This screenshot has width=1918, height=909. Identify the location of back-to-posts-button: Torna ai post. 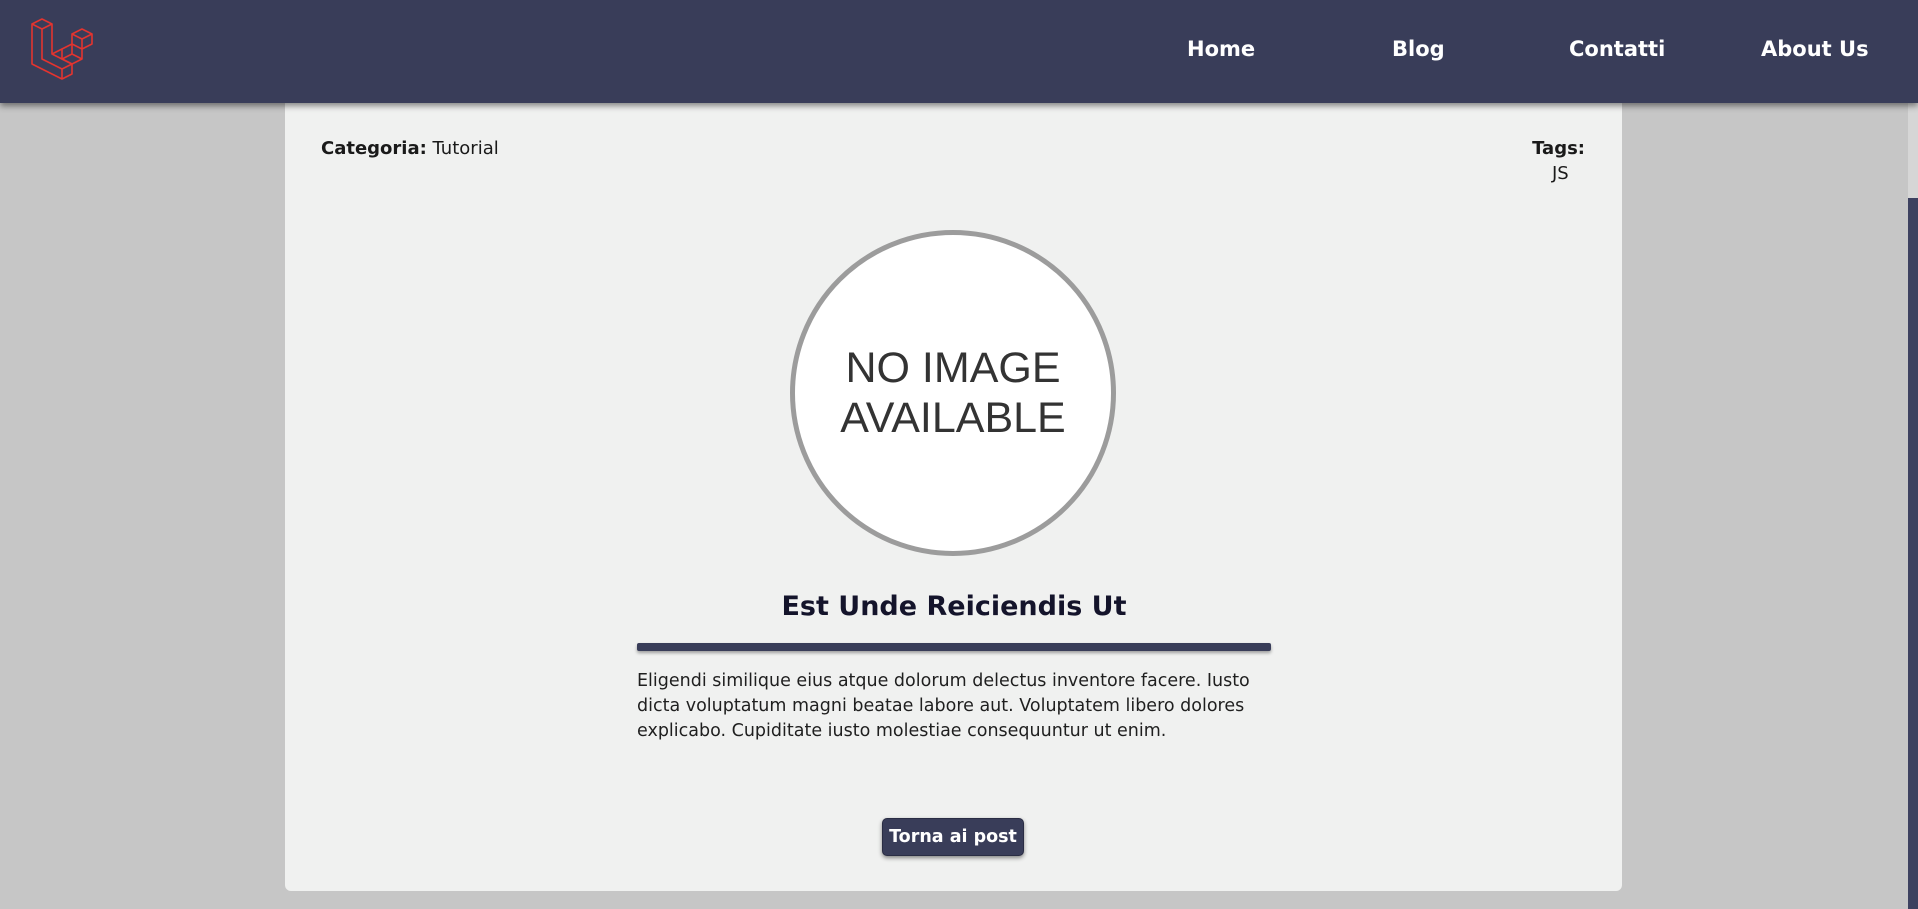
(953, 837).